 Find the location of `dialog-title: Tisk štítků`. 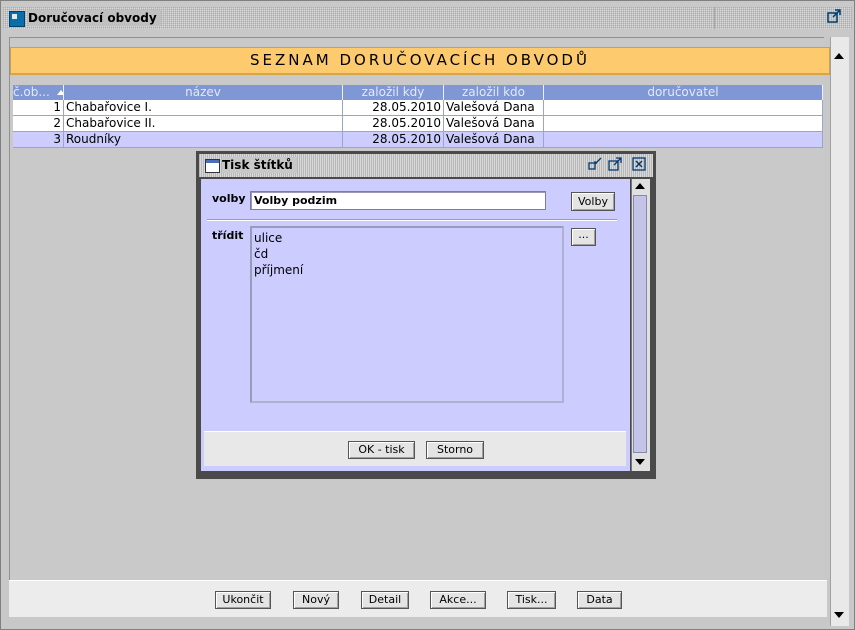

dialog-title: Tisk štítků is located at coordinates (259, 165).